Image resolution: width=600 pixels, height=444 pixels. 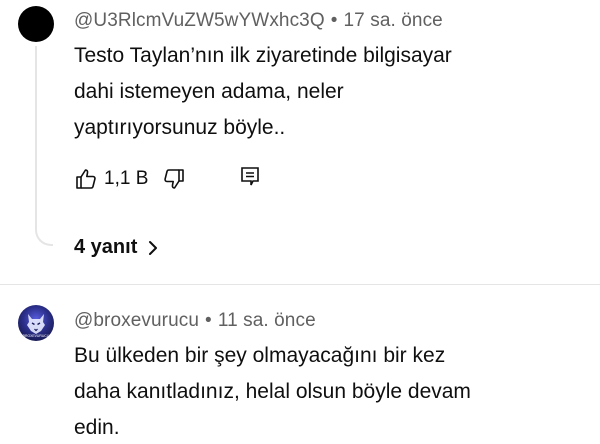 What do you see at coordinates (44, 146) in the screenshot?
I see `thread-line` at bounding box center [44, 146].